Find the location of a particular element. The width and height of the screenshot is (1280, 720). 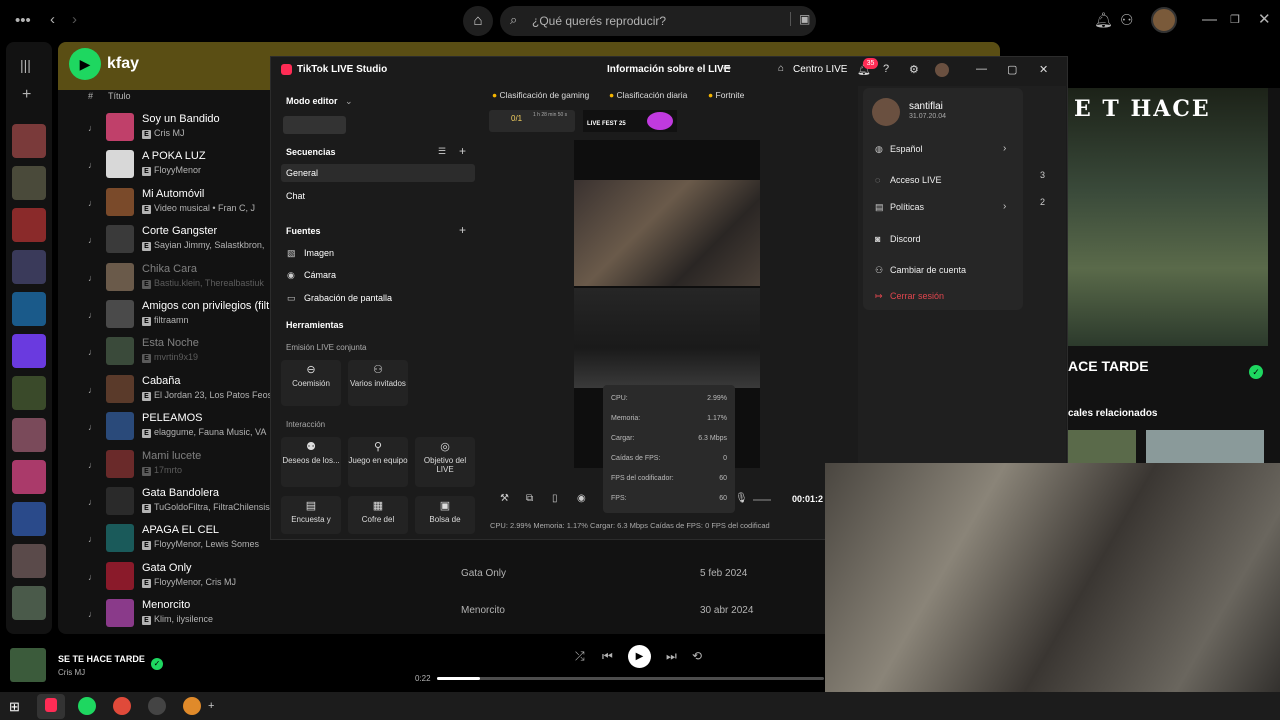

camera-source-preview is located at coordinates (667, 233).